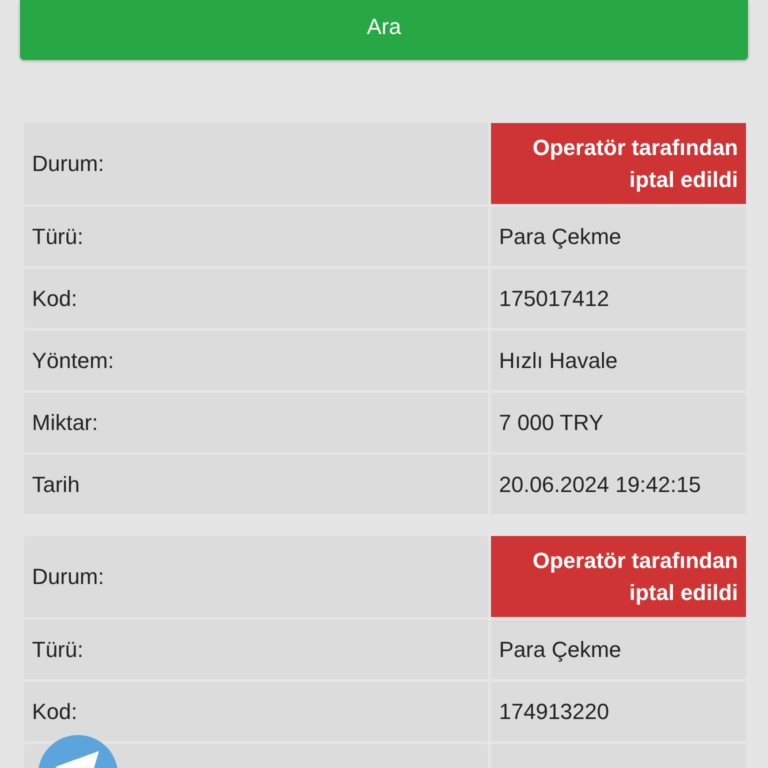 The width and height of the screenshot is (768, 768). I want to click on label-cell: Tarih, so click(256, 484).